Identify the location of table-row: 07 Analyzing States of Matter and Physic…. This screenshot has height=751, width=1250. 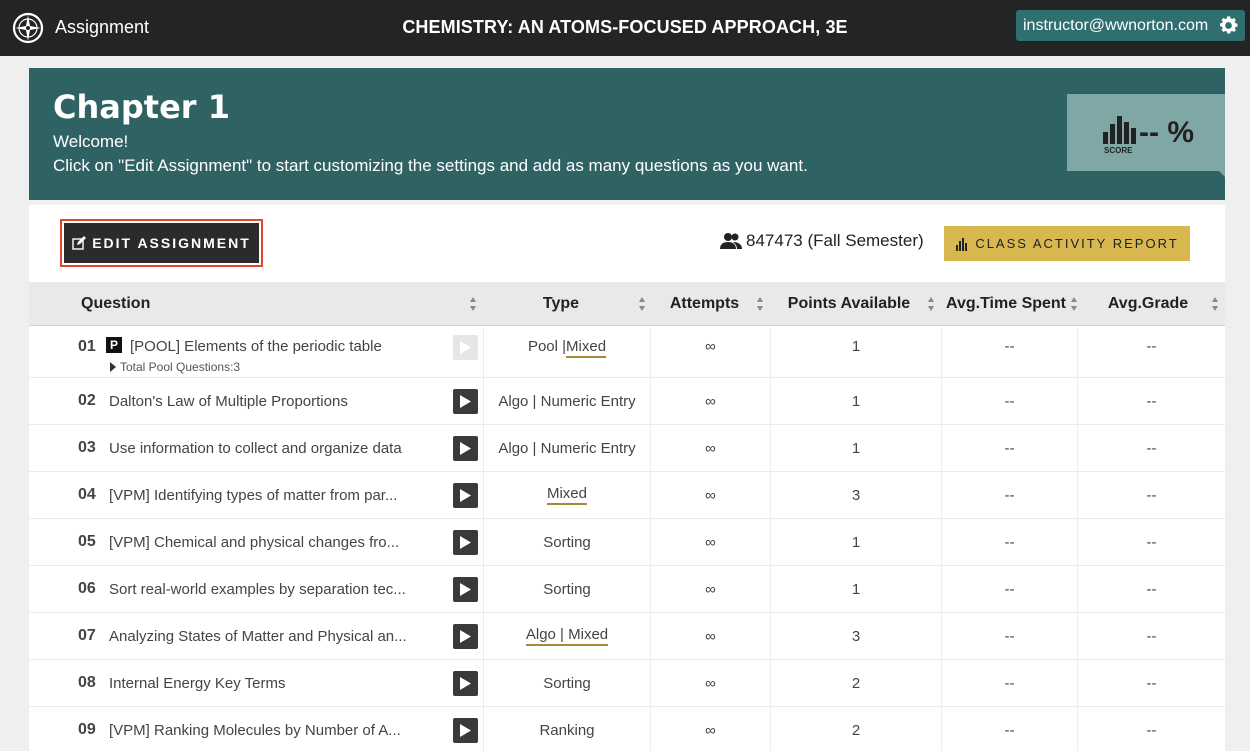
(627, 636).